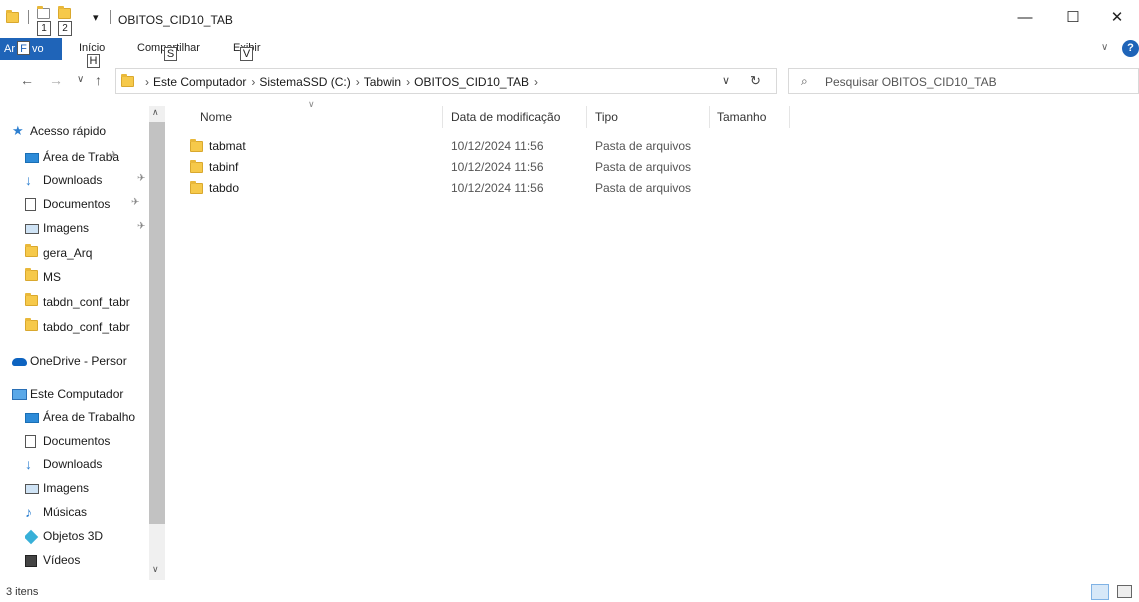 The height and width of the screenshot is (602, 1139). Describe the element at coordinates (77, 393) in the screenshot. I see `sidebar-item-label: Este Computador` at that location.